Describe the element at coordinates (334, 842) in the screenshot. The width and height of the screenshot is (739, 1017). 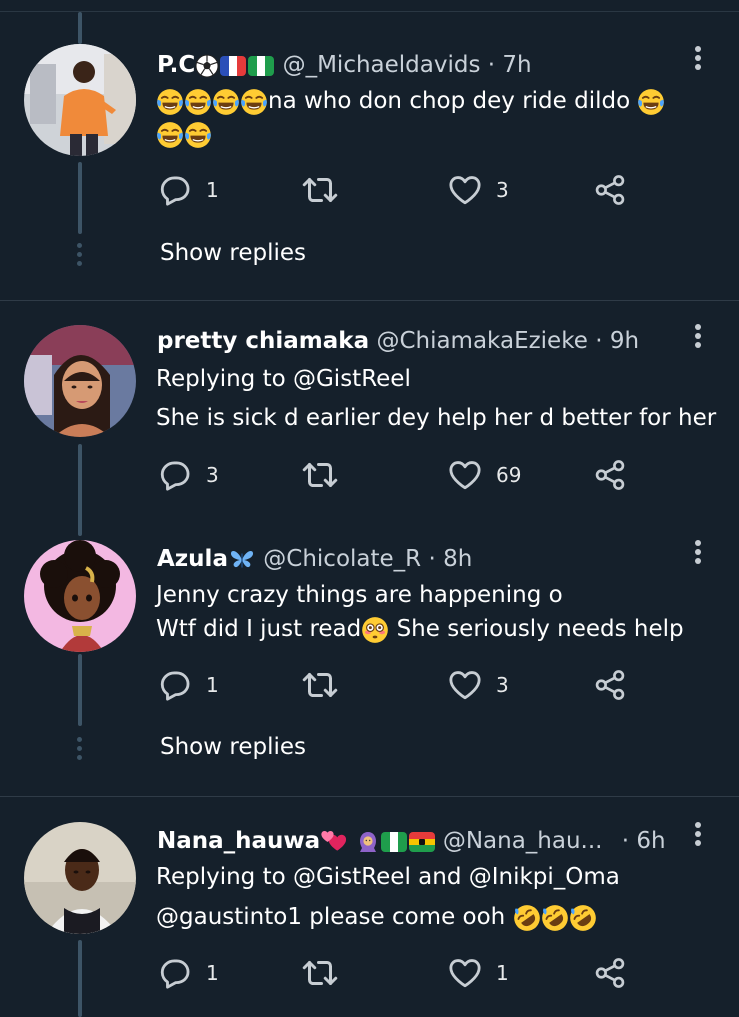
I see `hearts-emoji` at that location.